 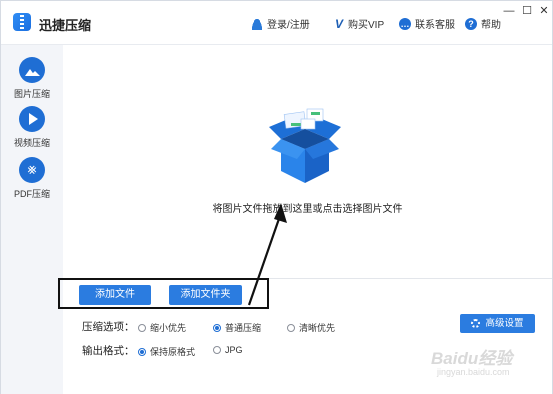 I want to click on advanced-settings-button: 高级设置, so click(x=497, y=323).